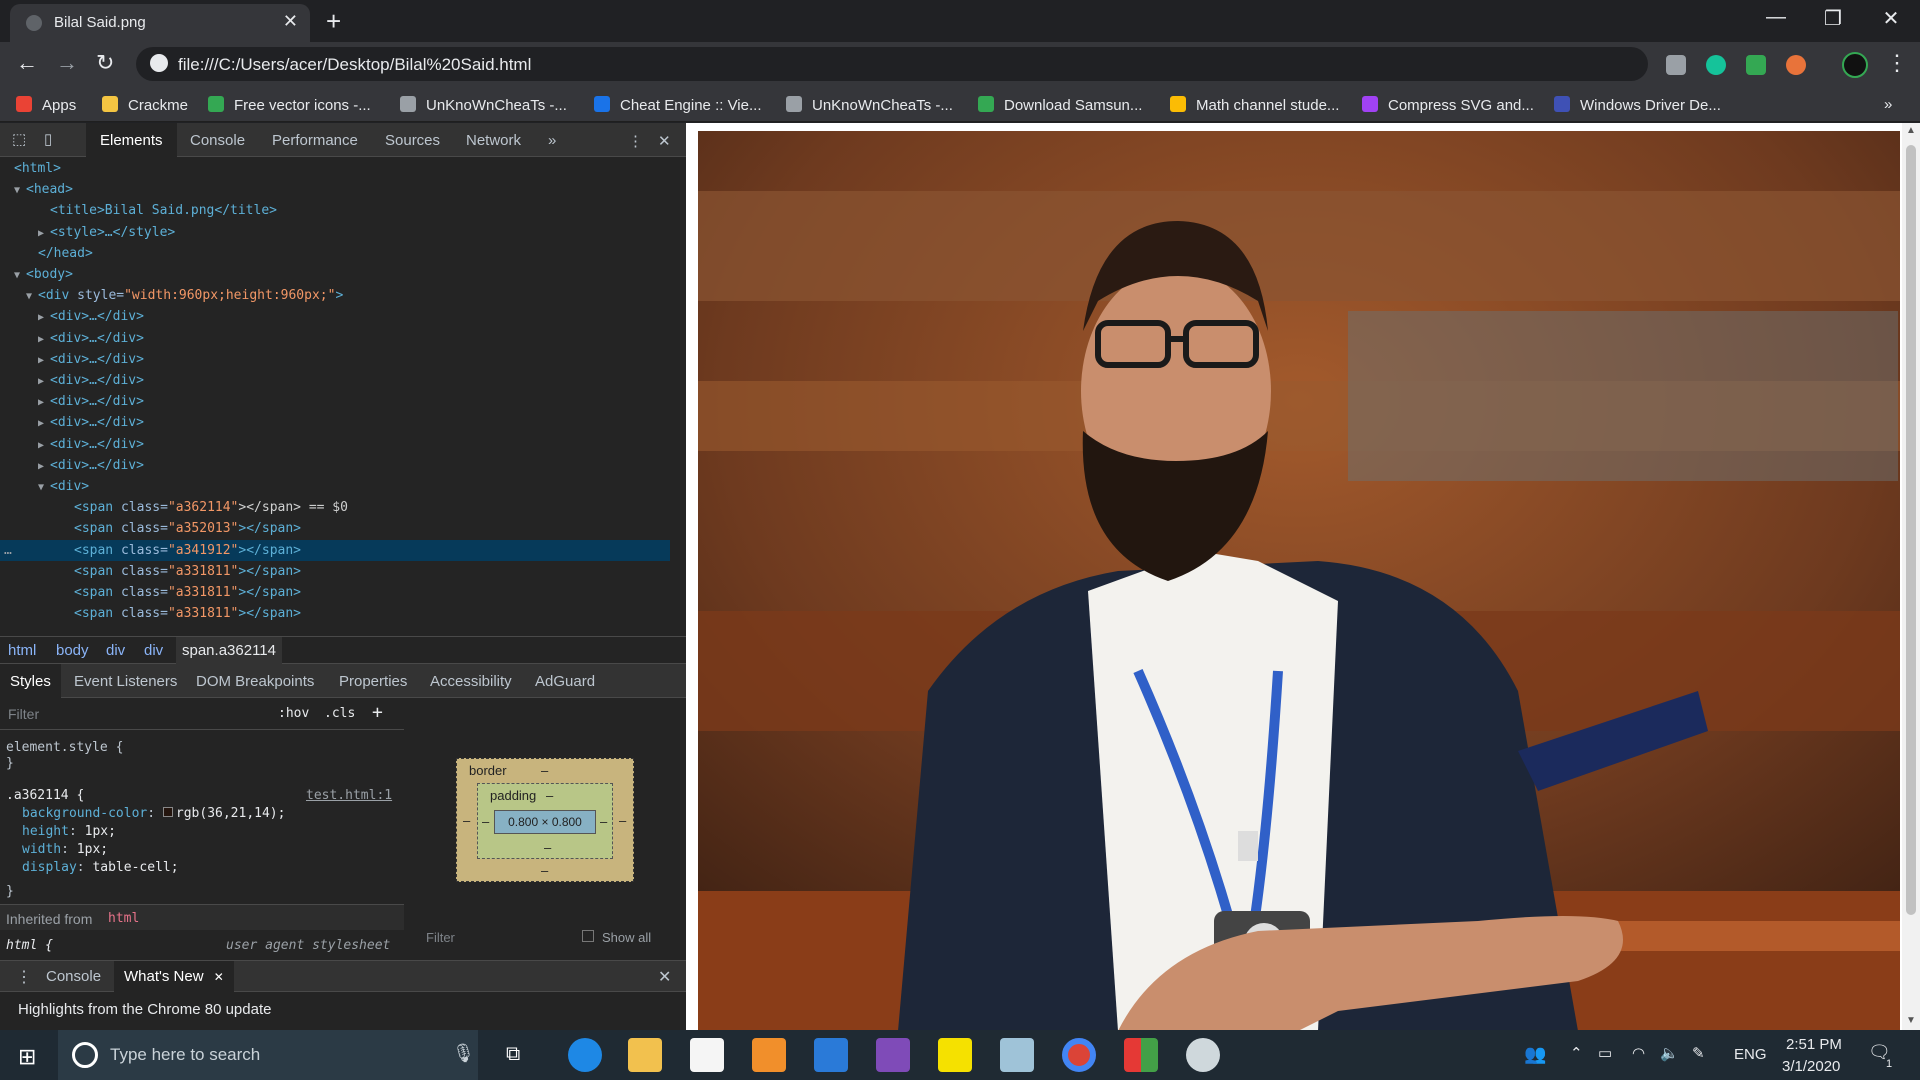  I want to click on profile-avatar, so click(1855, 65).